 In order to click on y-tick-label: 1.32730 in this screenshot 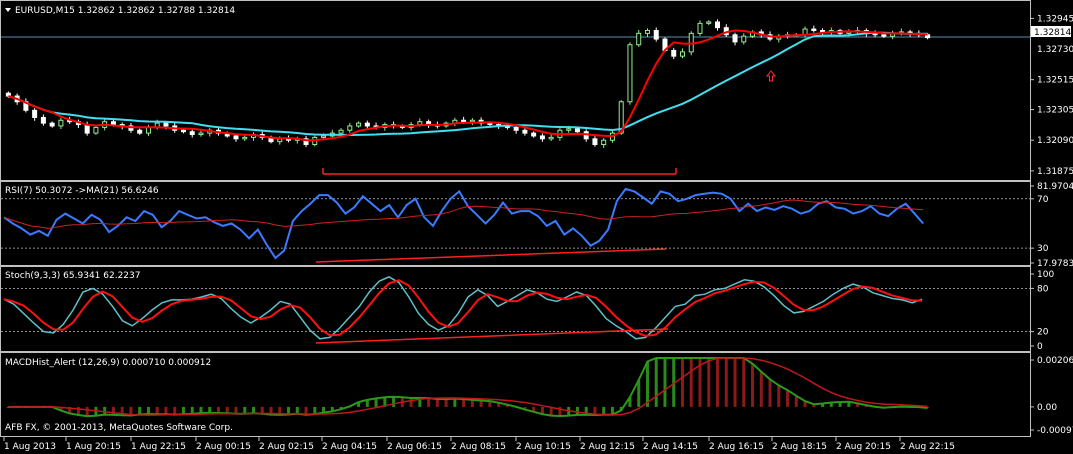, I will do `click(1055, 50)`.